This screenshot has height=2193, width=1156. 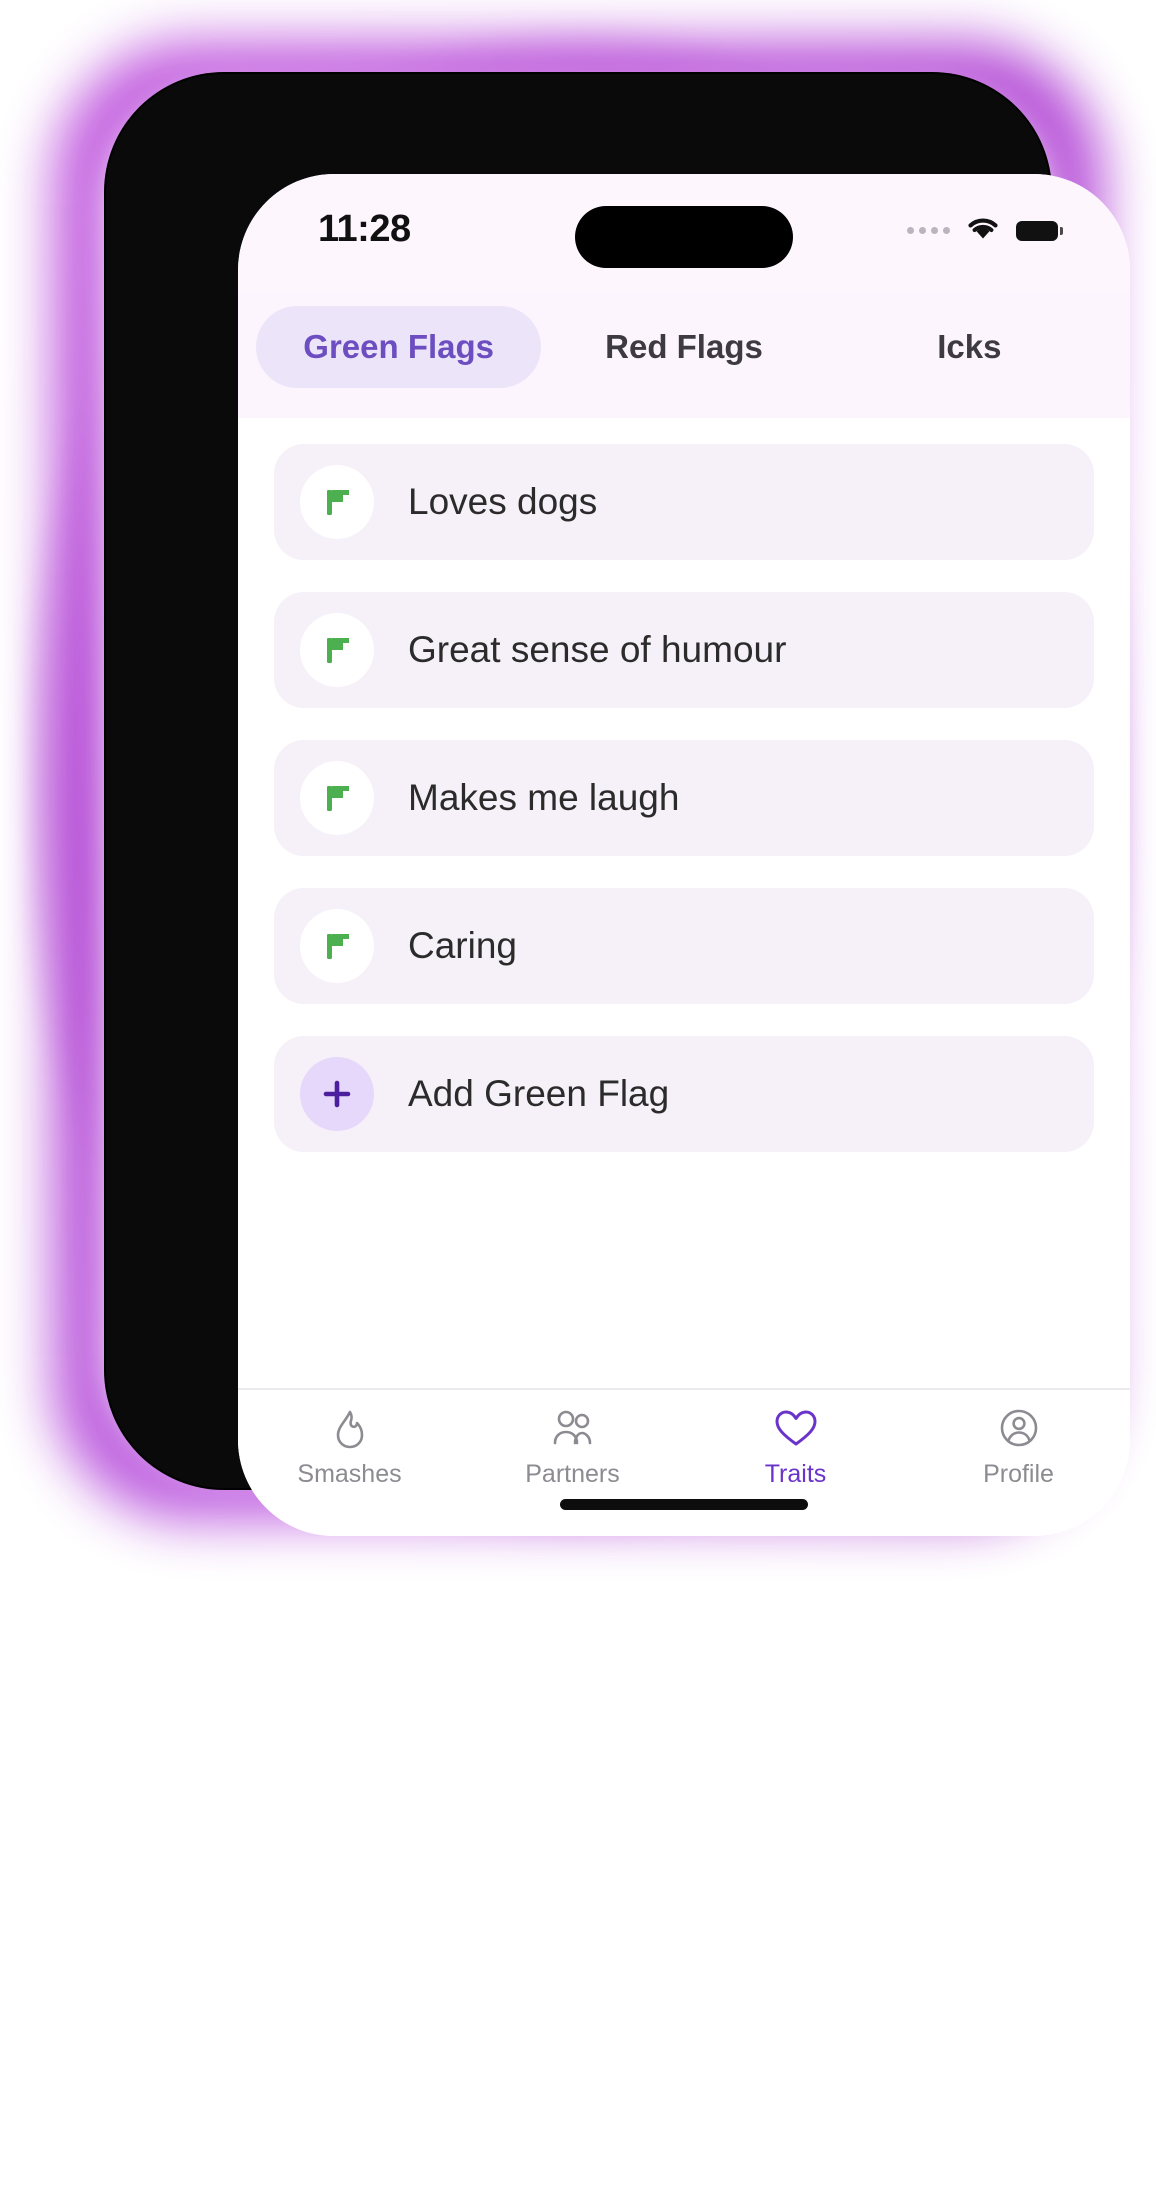 I want to click on bottom-navigation: Smashes Partners Traits Profile, so click(x=684, y=1462).